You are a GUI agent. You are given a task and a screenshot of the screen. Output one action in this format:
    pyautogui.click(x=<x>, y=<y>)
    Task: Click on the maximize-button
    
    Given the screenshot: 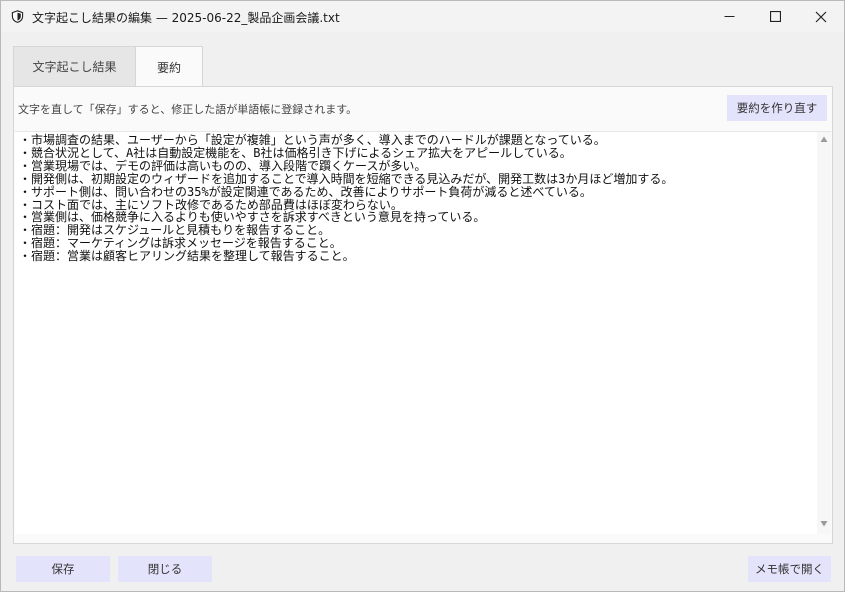 What is the action you would take?
    pyautogui.click(x=775, y=16)
    